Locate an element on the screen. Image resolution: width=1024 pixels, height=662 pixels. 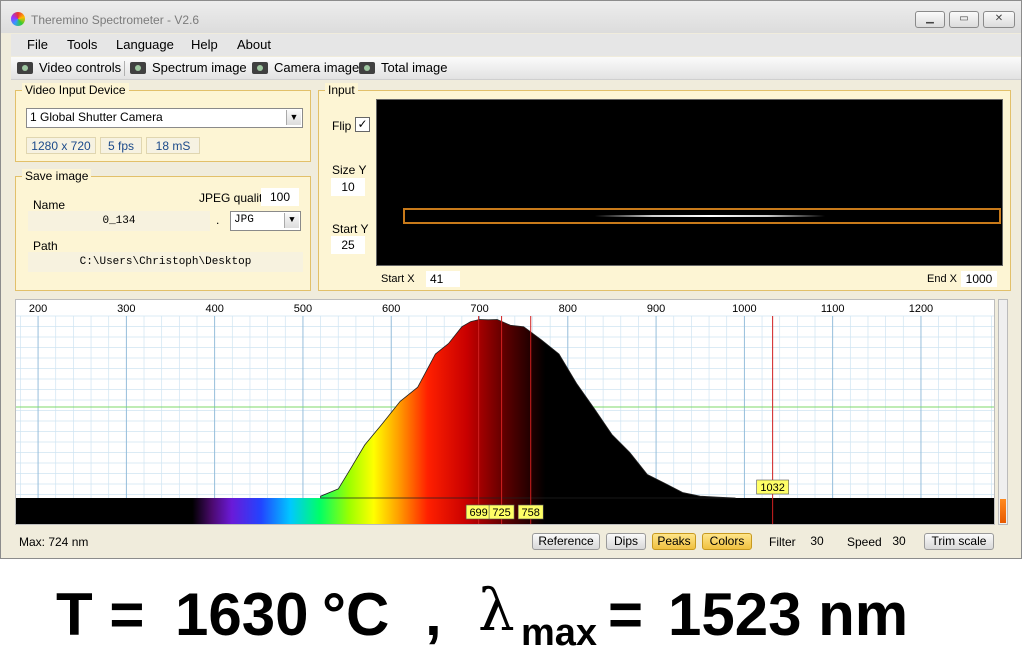
start-y-input: 25 is located at coordinates (348, 245).